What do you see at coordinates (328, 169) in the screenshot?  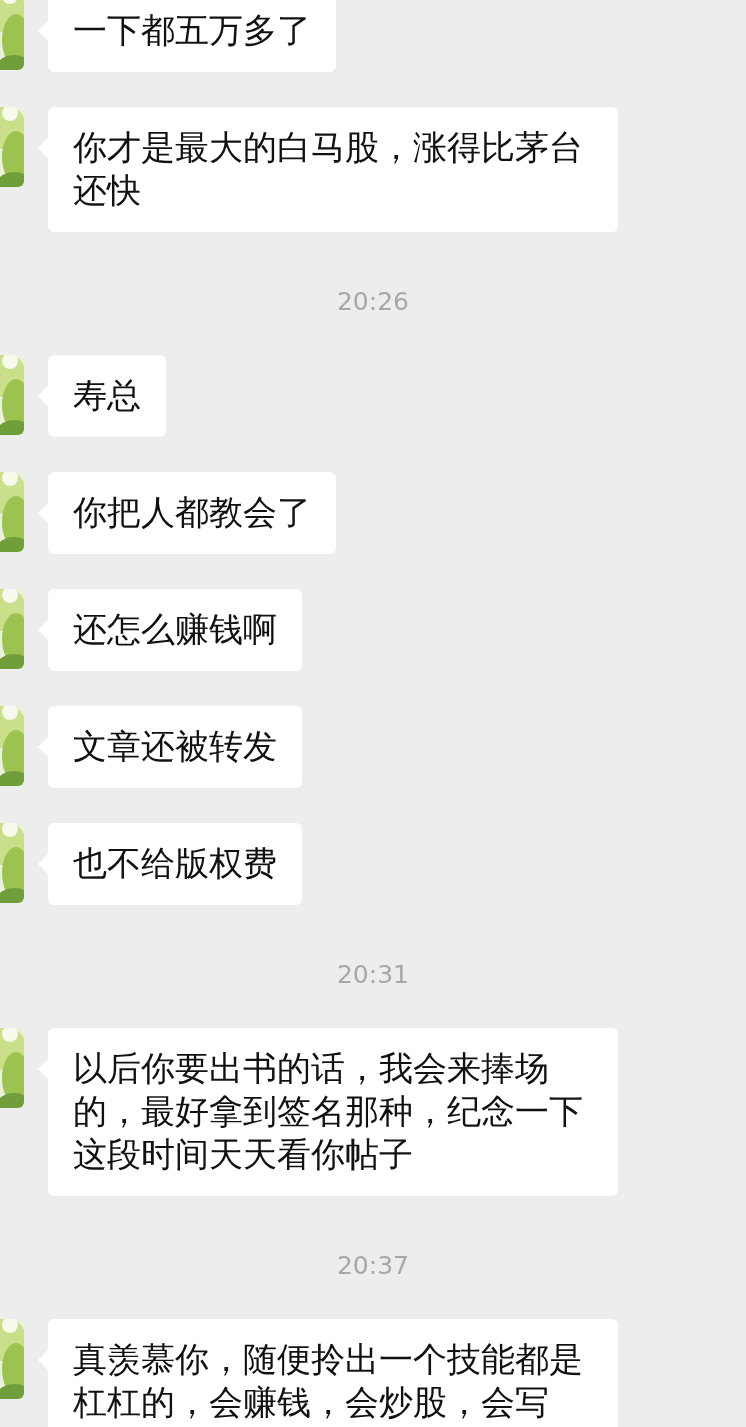 I see `message-bubble: 你才是最大的白马股，涨得比茅台还快` at bounding box center [328, 169].